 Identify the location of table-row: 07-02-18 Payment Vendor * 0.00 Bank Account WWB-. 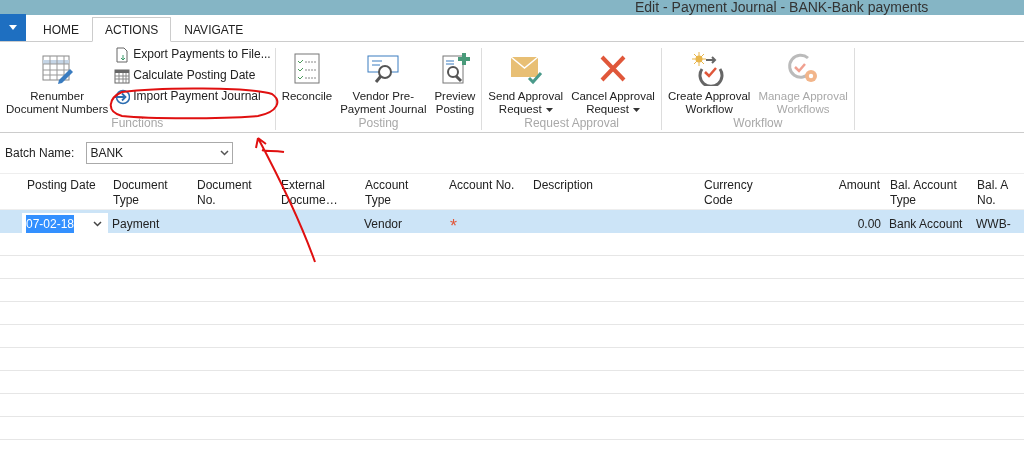
(512, 221).